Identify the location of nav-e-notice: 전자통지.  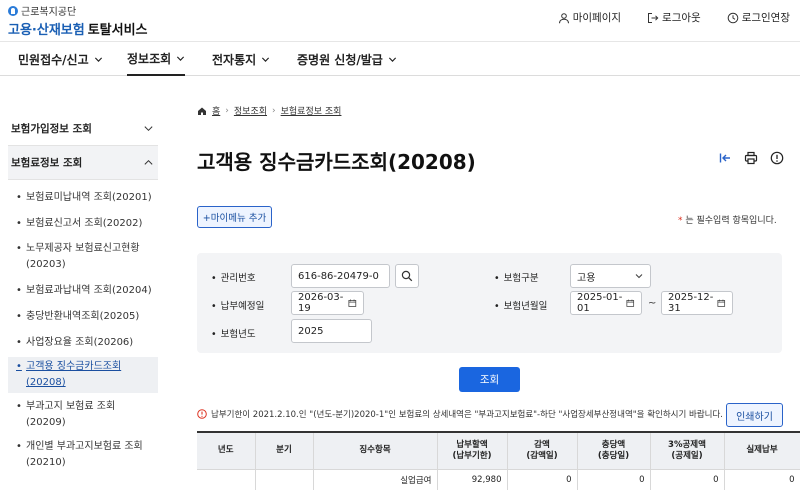
(241, 59).